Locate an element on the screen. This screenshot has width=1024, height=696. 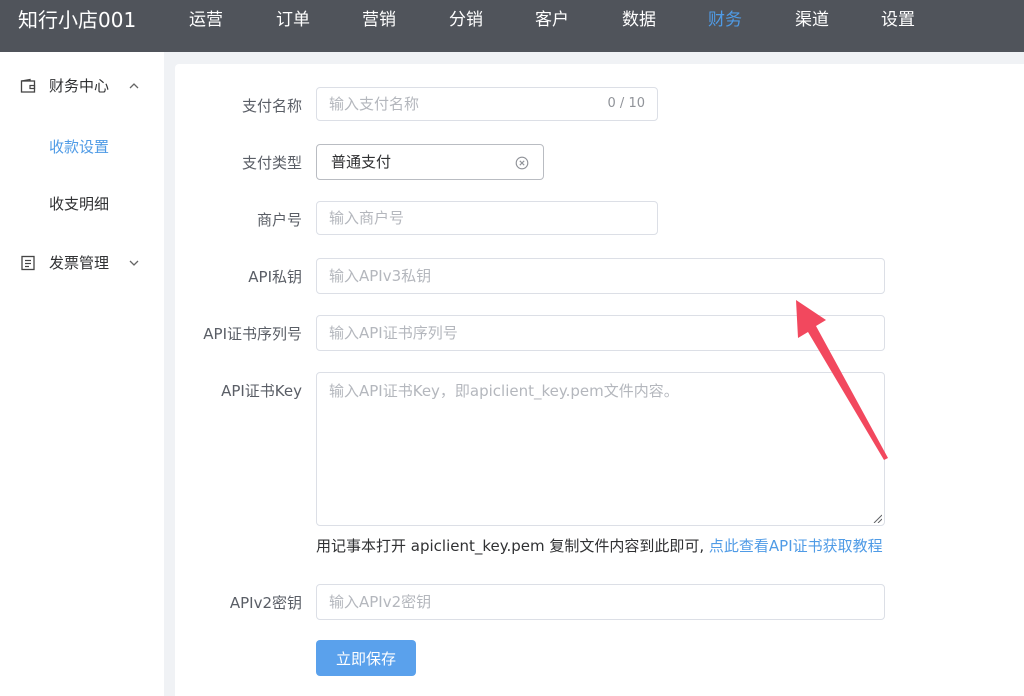
apiv2-key-placeholder: 输入APIv2密钥 is located at coordinates (380, 602).